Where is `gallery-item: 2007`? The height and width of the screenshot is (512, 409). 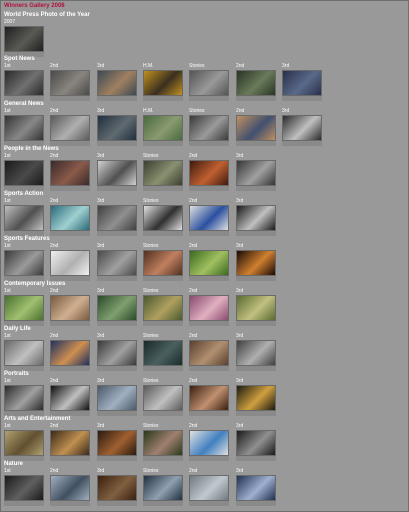 gallery-item: 2007 is located at coordinates (24, 38).